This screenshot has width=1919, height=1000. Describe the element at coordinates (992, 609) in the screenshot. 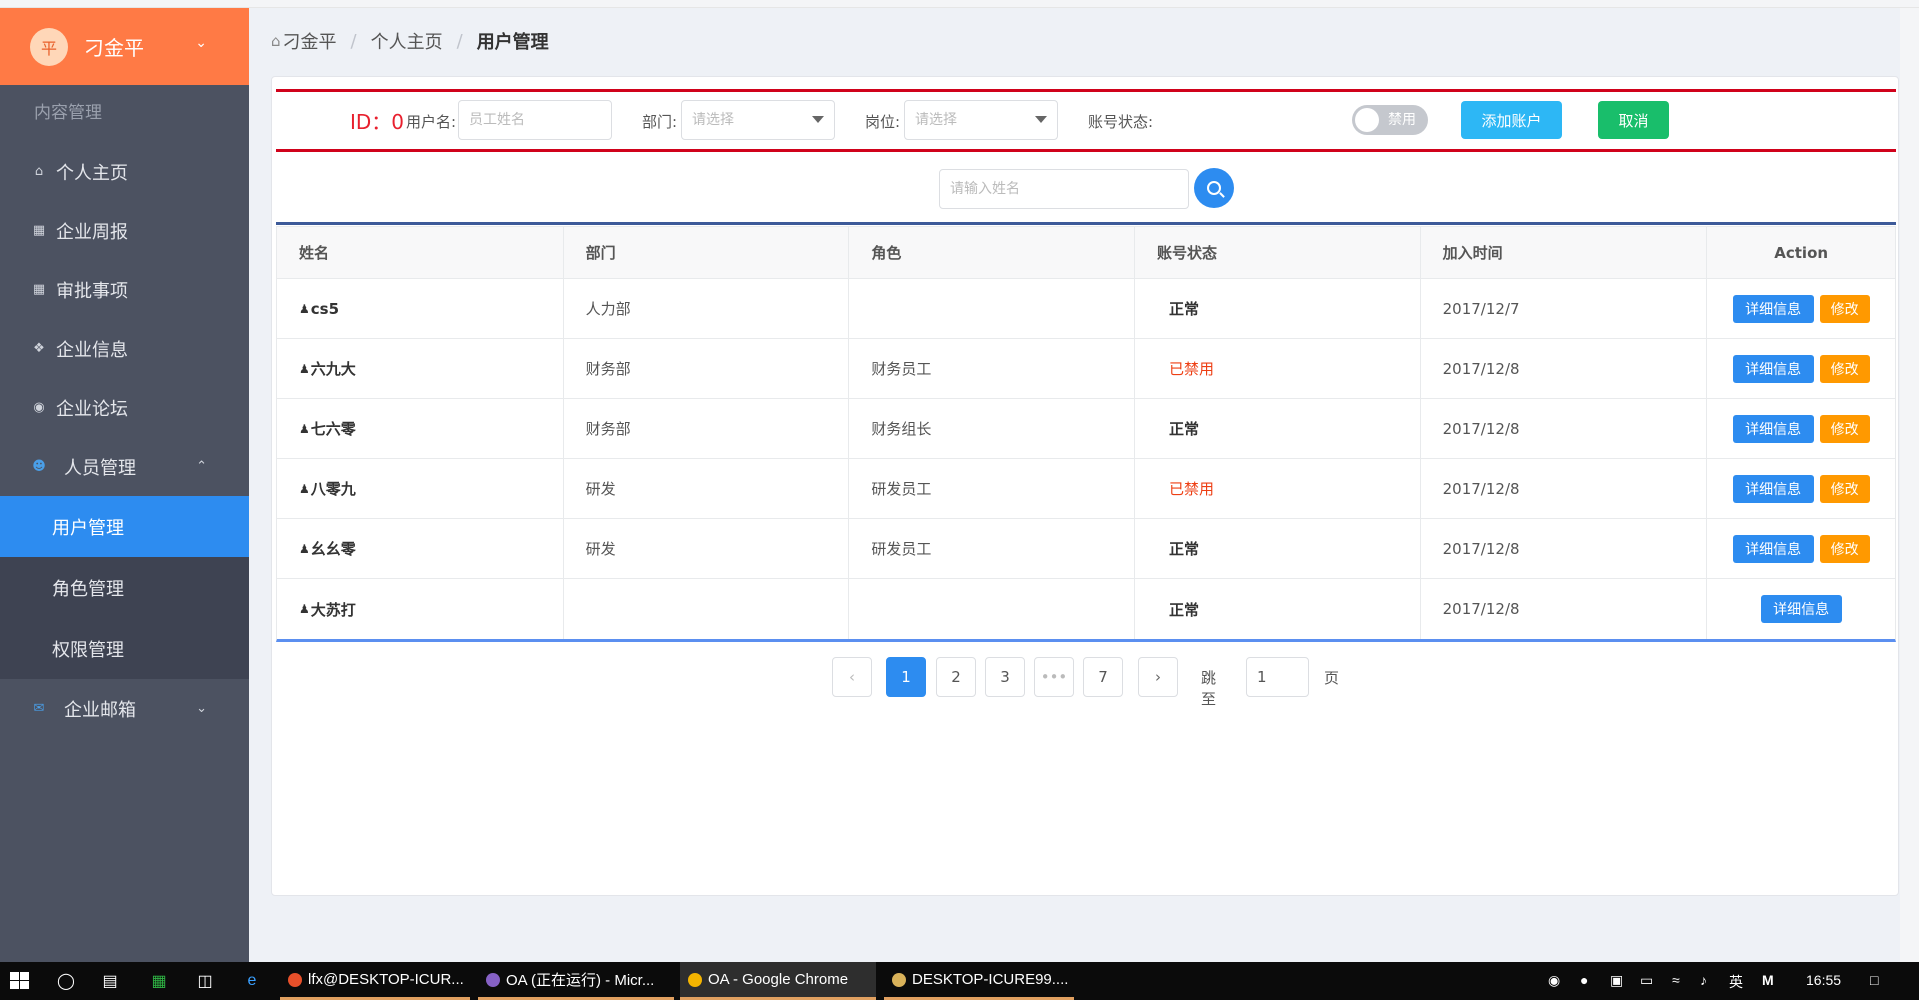

I see `role-cell` at that location.